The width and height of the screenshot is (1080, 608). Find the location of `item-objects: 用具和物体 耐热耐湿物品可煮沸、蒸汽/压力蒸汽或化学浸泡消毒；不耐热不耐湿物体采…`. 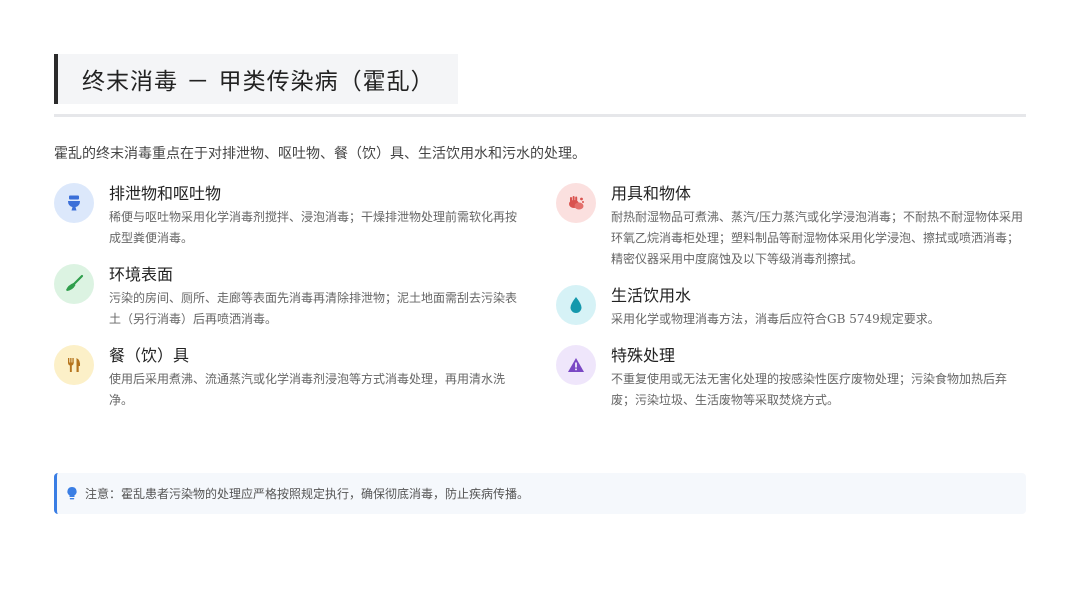

item-objects: 用具和物体 耐热耐湿物品可煮沸、蒸汽/压力蒸汽或化学浸泡消毒；不耐热不耐湿物体采… is located at coordinates (791, 226).